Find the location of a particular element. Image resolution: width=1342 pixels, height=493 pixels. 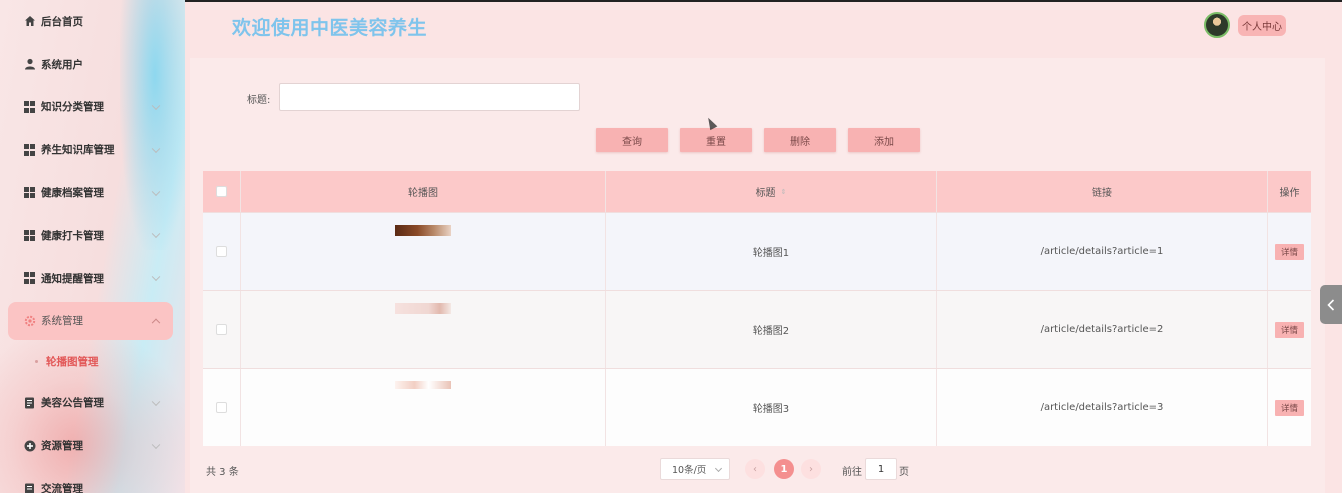

header-select-cell is located at coordinates (222, 191).